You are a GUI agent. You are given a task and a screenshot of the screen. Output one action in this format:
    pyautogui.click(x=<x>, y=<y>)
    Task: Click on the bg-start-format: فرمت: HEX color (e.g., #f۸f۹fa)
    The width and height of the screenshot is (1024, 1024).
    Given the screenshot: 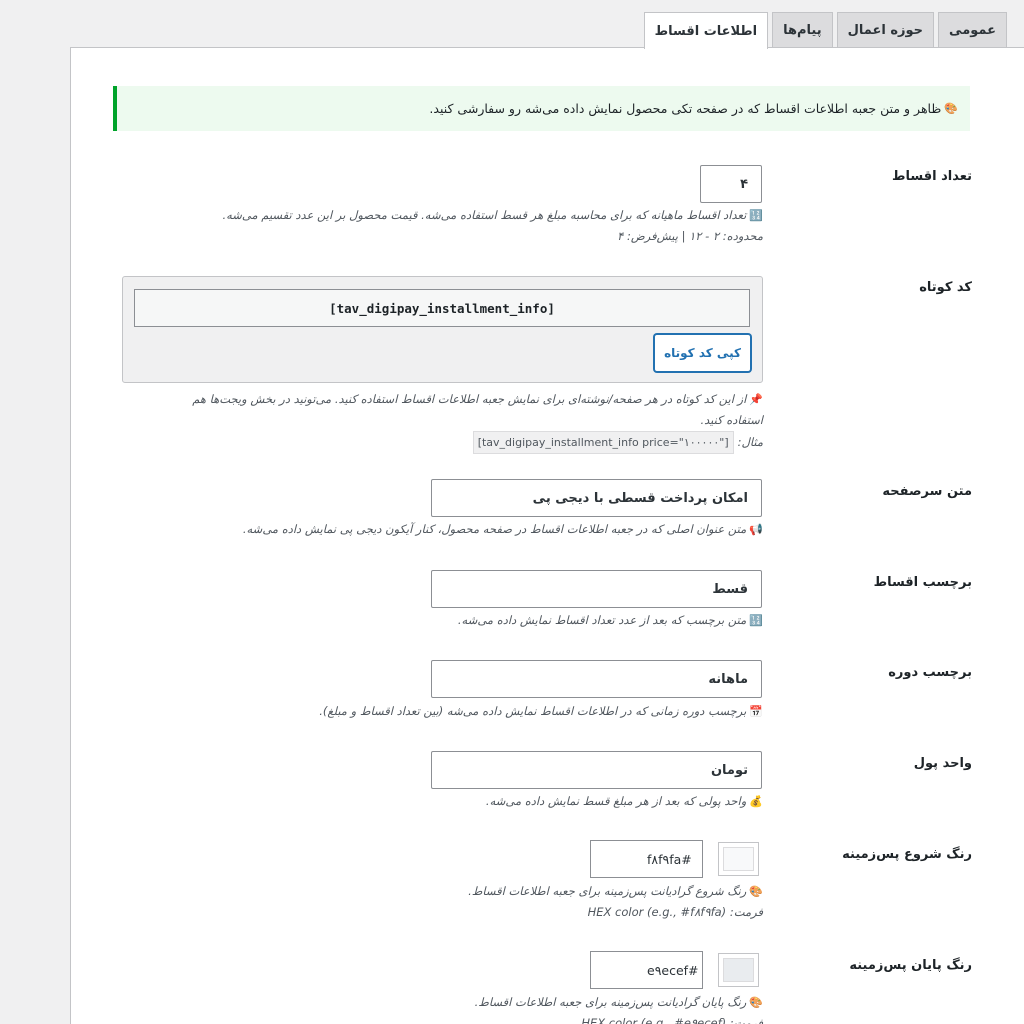 What is the action you would take?
    pyautogui.click(x=675, y=912)
    